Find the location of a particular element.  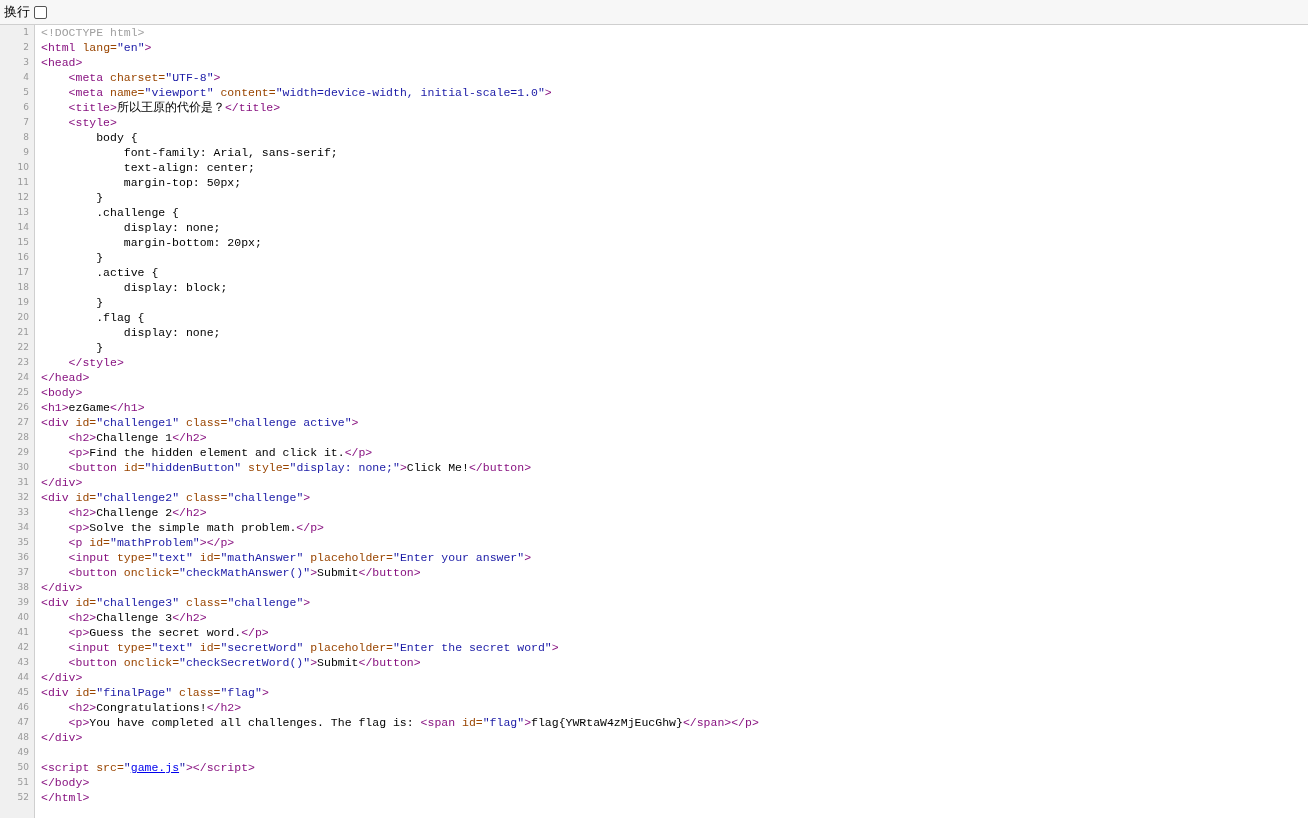

code-line: margin-bottom: 20px; is located at coordinates (192, 242).